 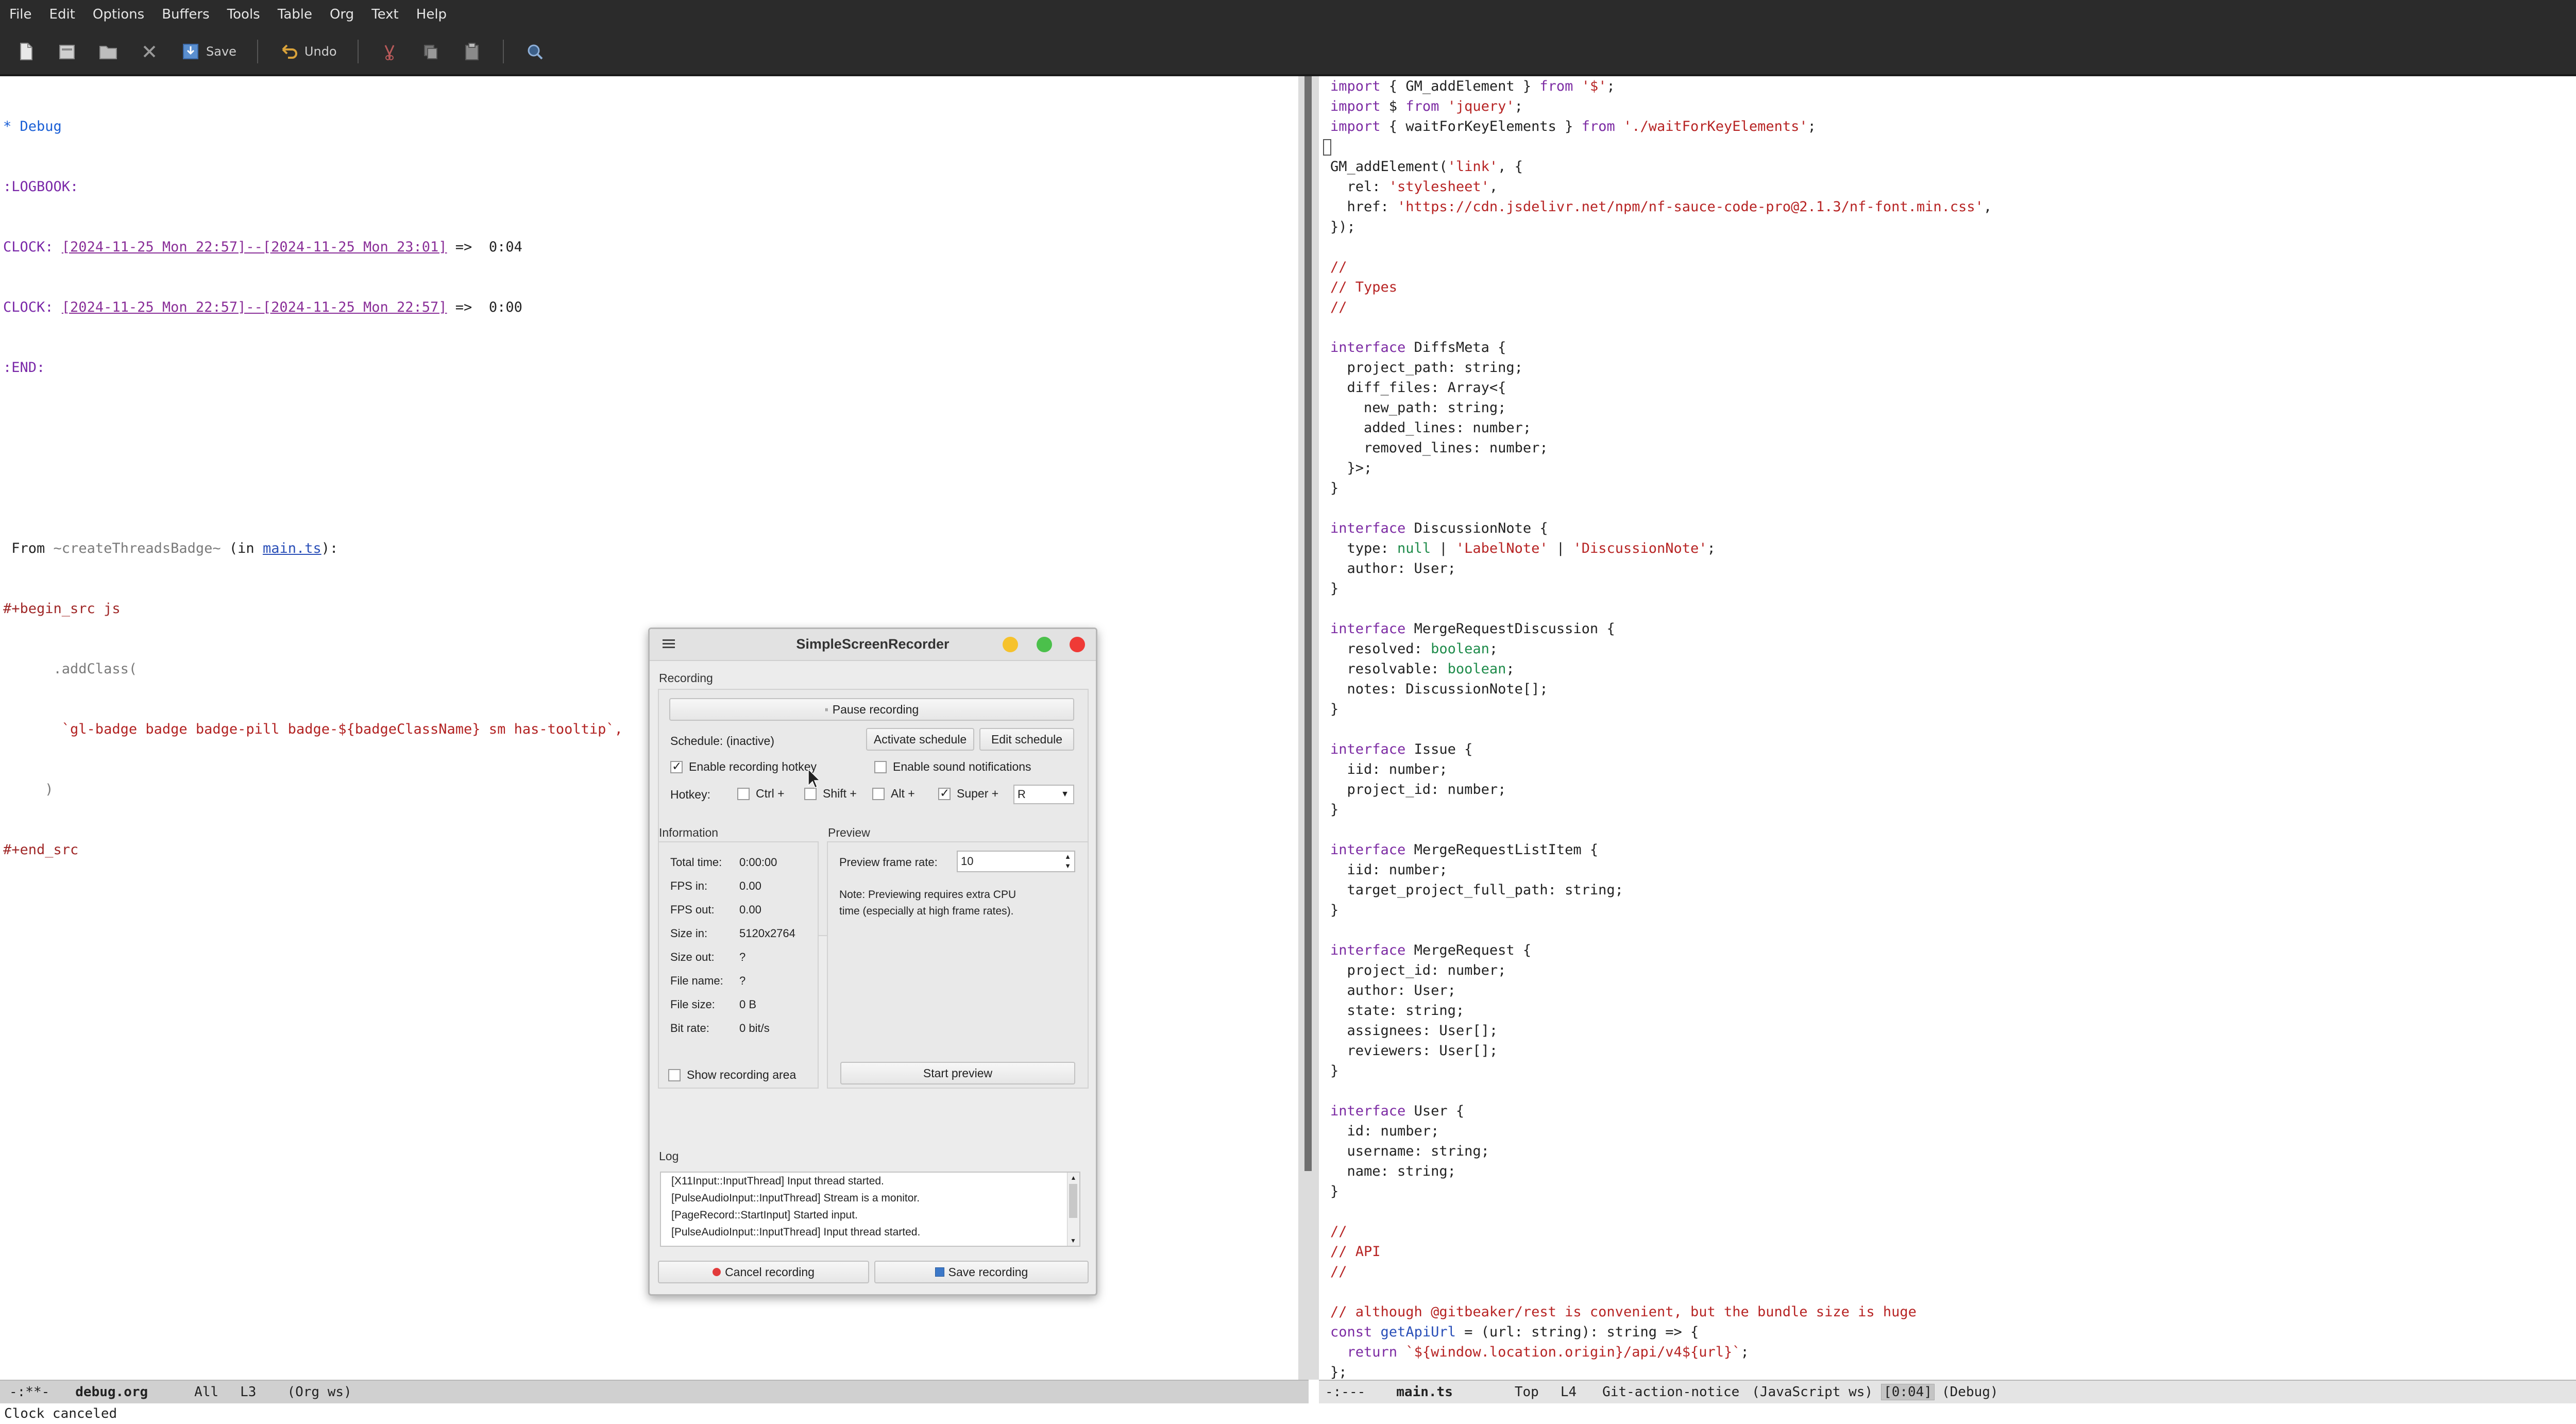 I want to click on modeline-buffer: debug.org, so click(x=111, y=1392).